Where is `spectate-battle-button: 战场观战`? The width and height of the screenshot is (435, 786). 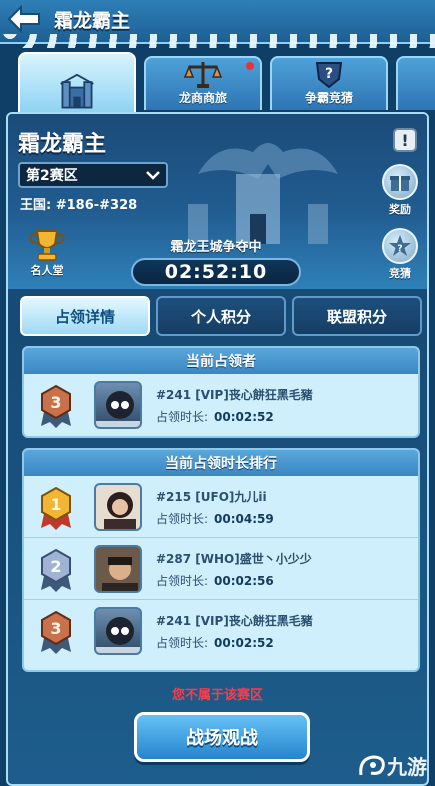
spectate-battle-button: 战场观战 is located at coordinates (222, 737).